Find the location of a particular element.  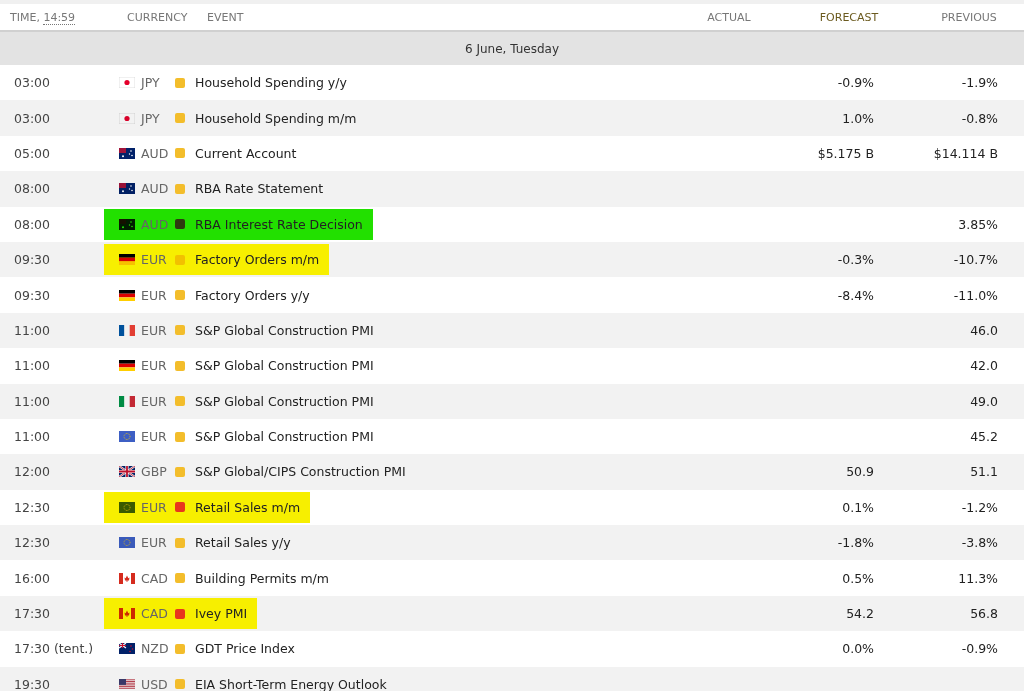

event-time: 17:30 (tent.) is located at coordinates (54, 649).